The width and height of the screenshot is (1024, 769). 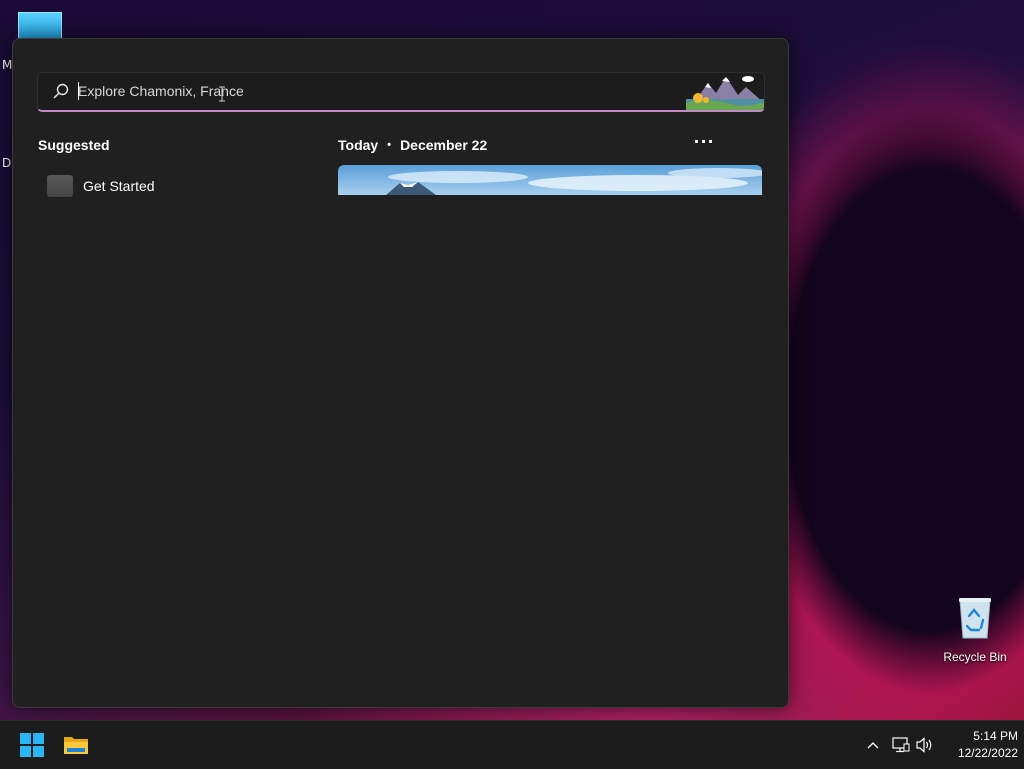 I want to click on suggested-item-get-started: Get Started, so click(x=168, y=186).